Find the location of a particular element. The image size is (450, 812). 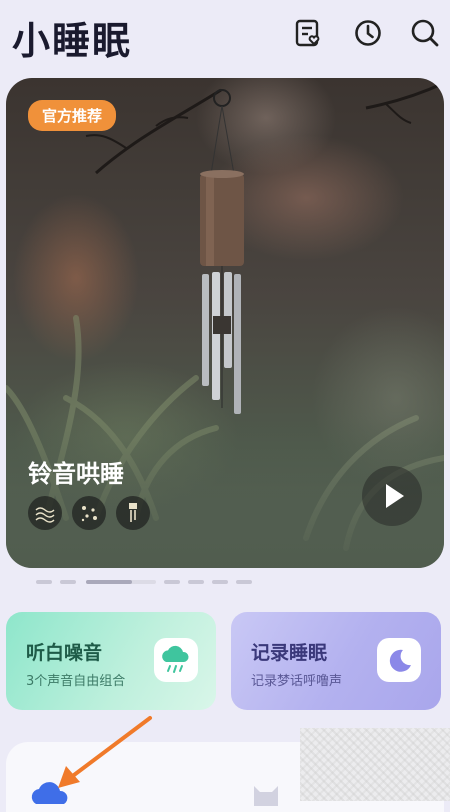

chime-sound-icon is located at coordinates (133, 513).